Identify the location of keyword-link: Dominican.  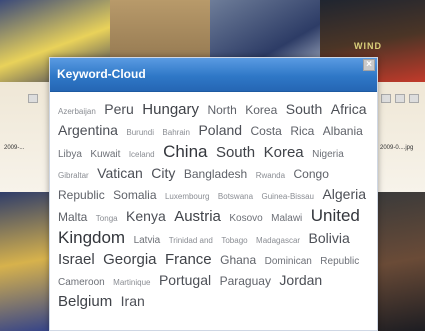
(288, 261).